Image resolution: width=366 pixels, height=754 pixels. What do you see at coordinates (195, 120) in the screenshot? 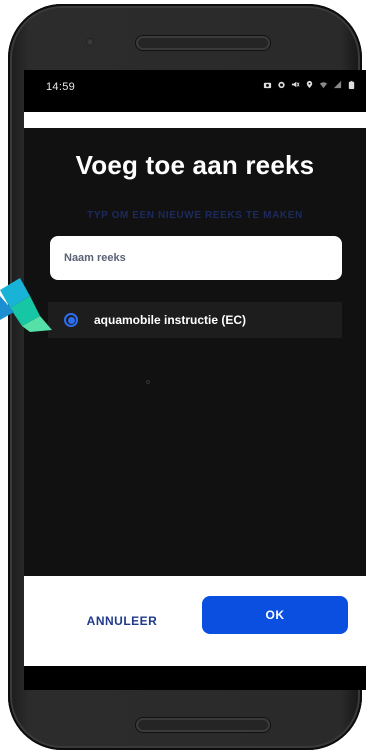
I see `sheet-top-edge` at bounding box center [195, 120].